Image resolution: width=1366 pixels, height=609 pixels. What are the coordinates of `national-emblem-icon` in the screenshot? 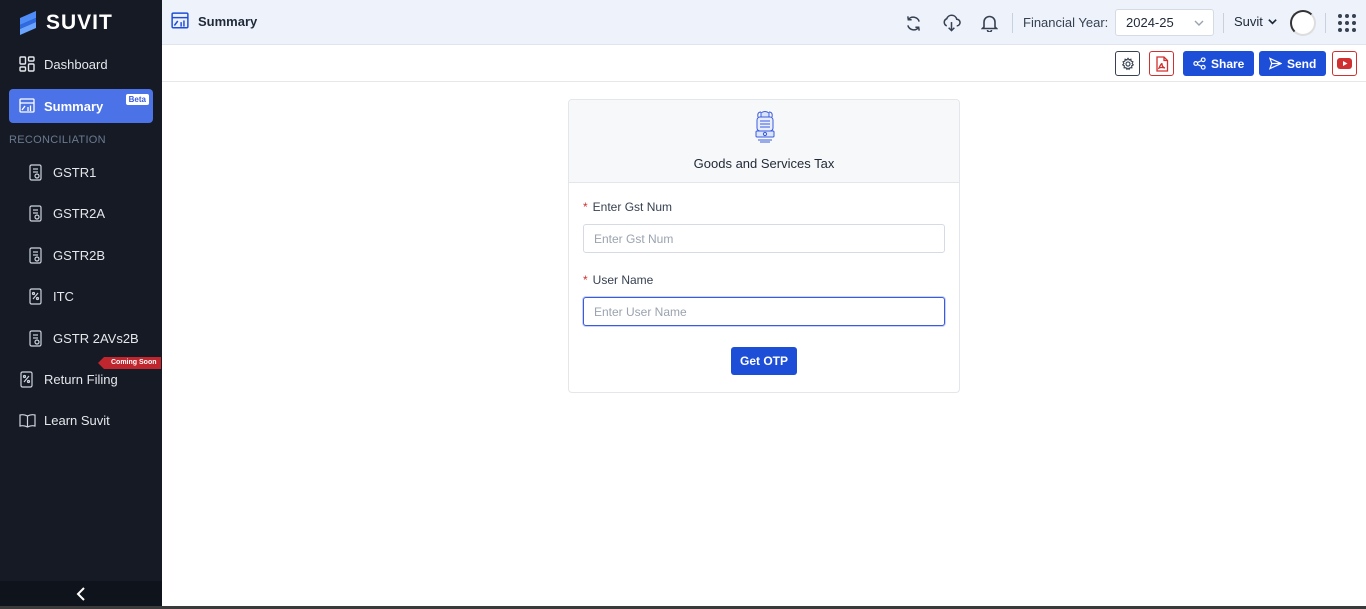 It's located at (765, 127).